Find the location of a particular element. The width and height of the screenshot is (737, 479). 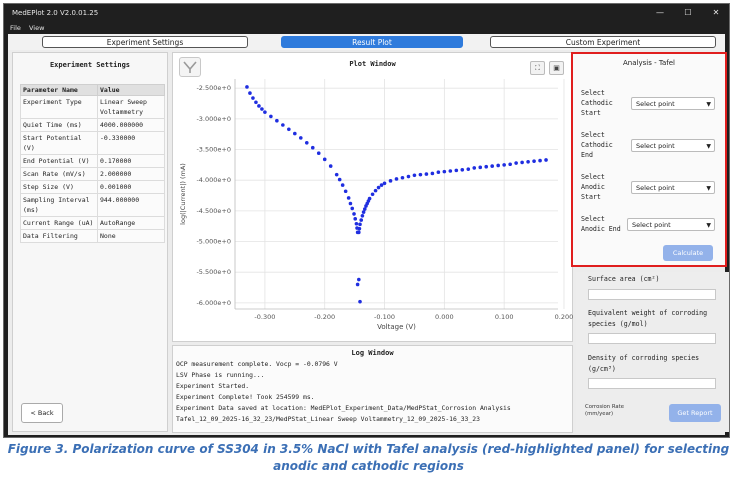

x-axis-label: Voltage (V) is located at coordinates (396, 327).